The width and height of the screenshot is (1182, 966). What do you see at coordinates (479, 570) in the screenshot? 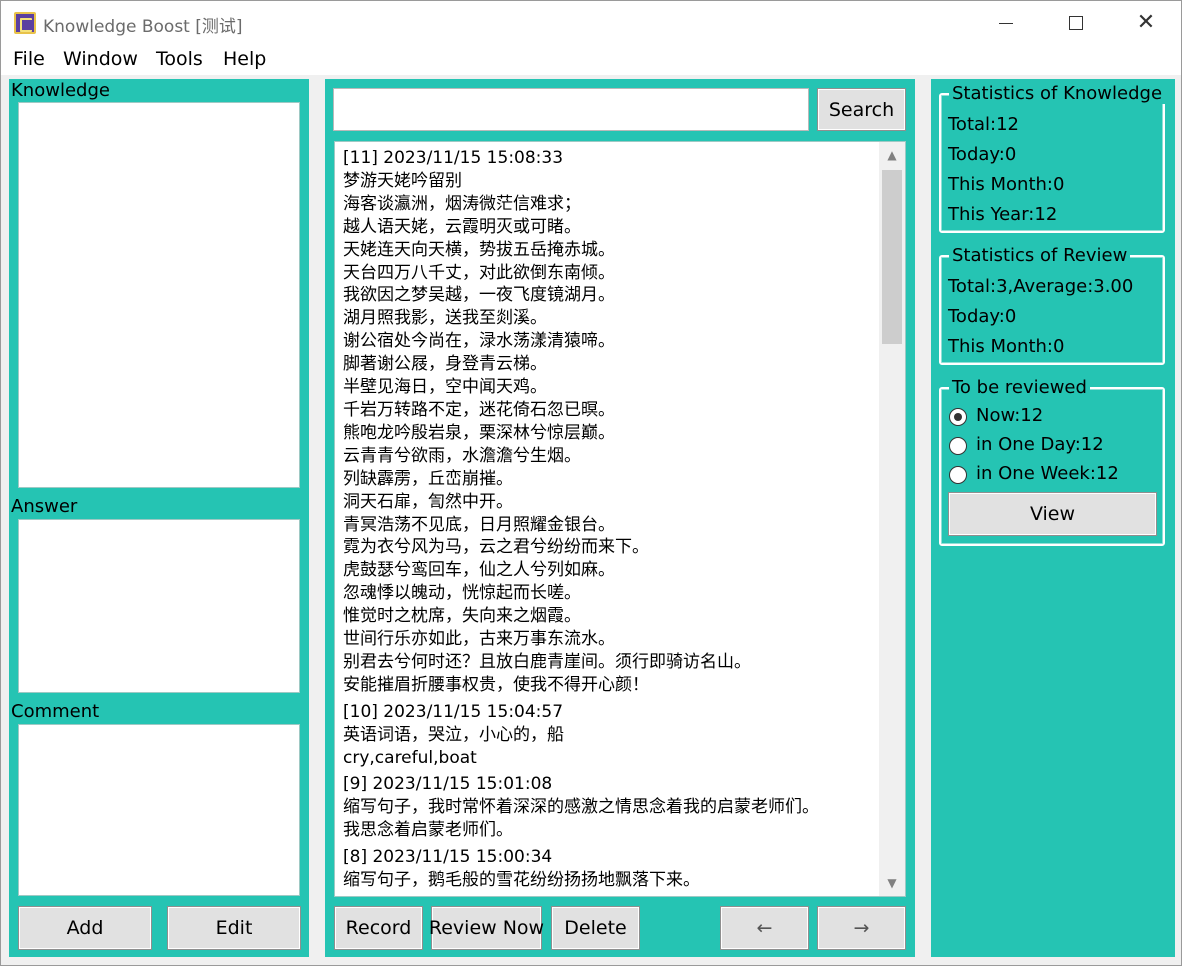
I see `record-line: 虎鼓瑟兮鸾回车，仙之人兮列如麻。` at bounding box center [479, 570].